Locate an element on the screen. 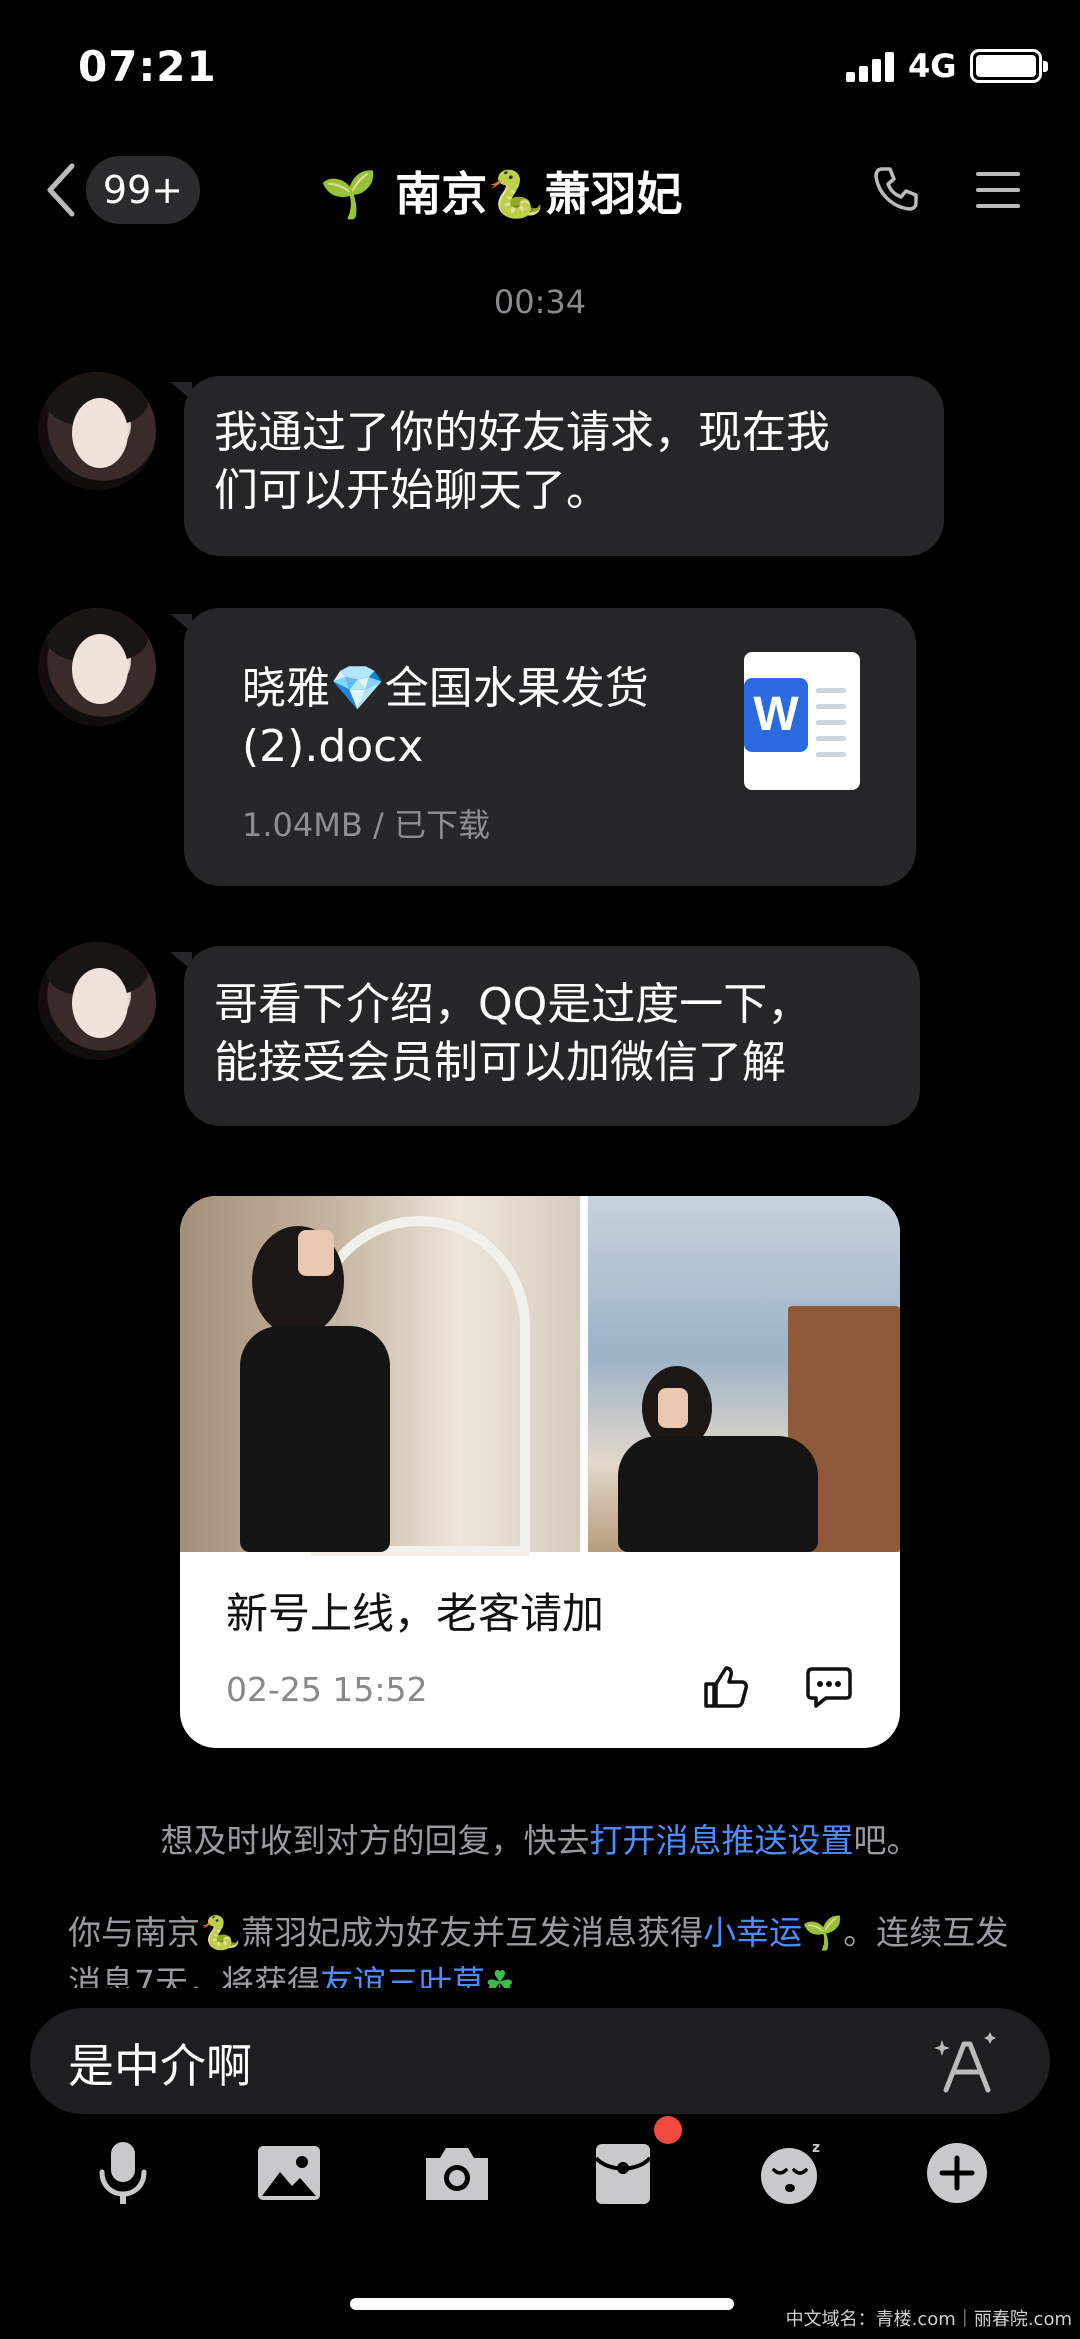 The height and width of the screenshot is (2339, 1080). thumbs-up-icon is located at coordinates (725, 1687).